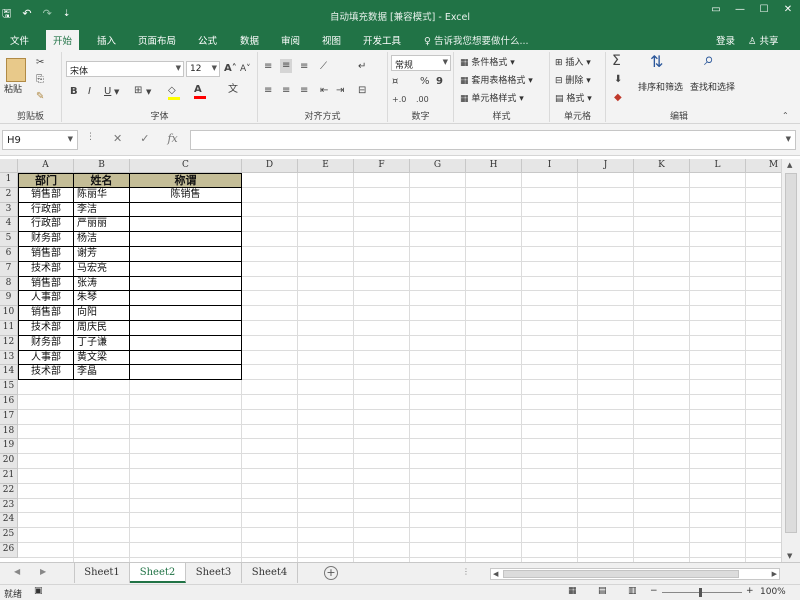 The image size is (800, 600). What do you see at coordinates (102, 210) in the screenshot?
I see `table-cell: 李洁` at bounding box center [102, 210].